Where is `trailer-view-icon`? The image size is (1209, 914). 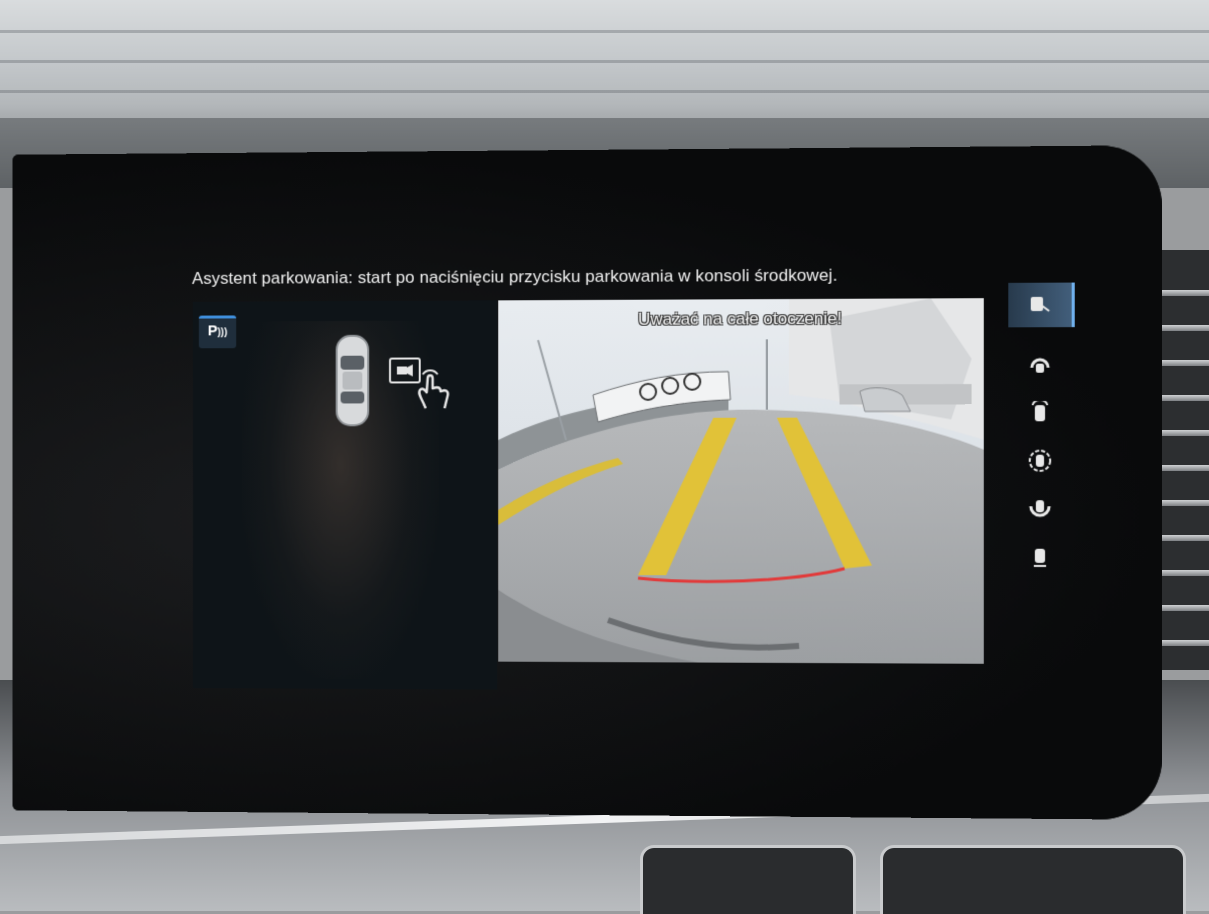 trailer-view-icon is located at coordinates (1040, 558).